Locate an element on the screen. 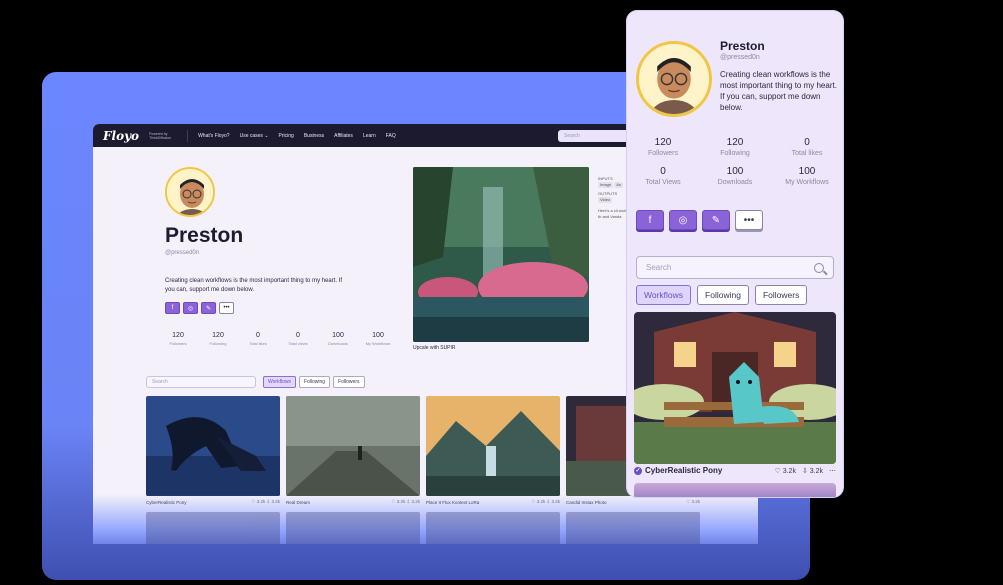 This screenshot has height=585, width=1003. workflow-card: Place It Flux Kontext LoRa♡ 3.2k ⇩ 3.2k is located at coordinates (493, 450).